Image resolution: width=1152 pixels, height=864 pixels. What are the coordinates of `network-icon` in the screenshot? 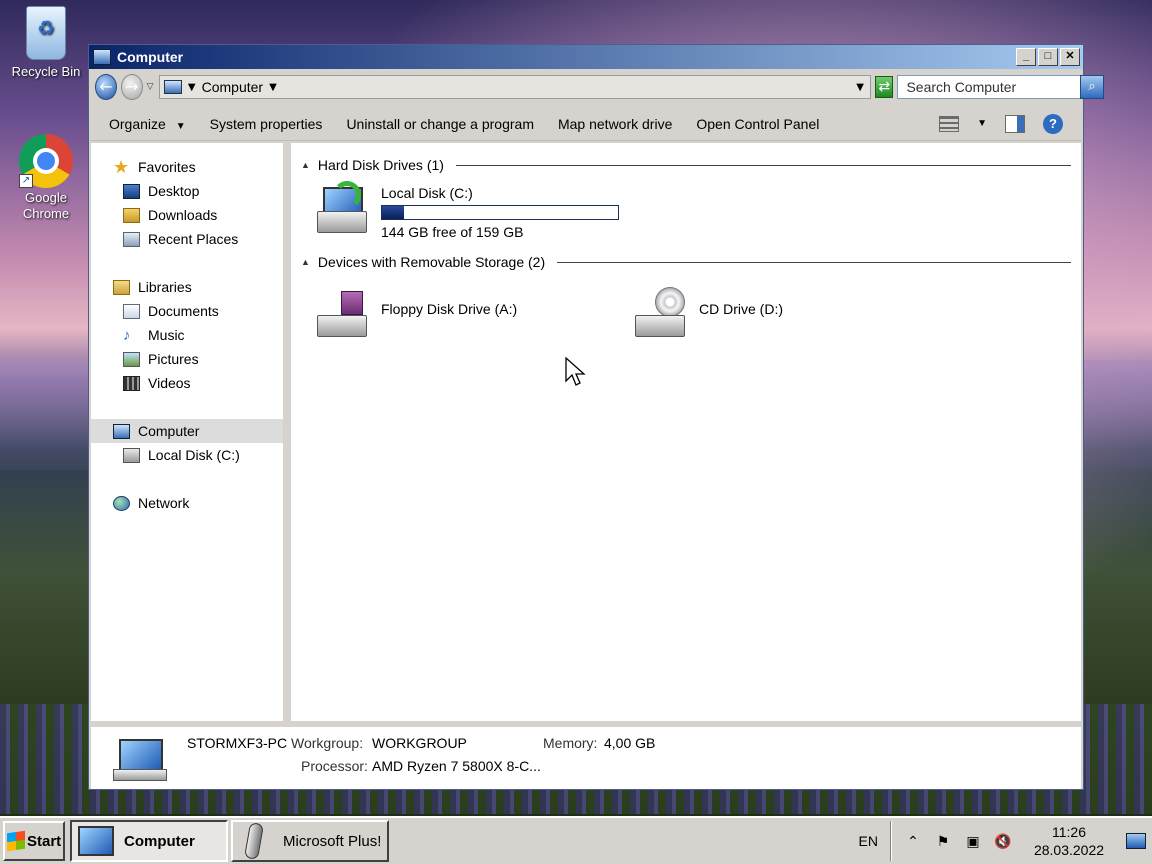 It's located at (121, 503).